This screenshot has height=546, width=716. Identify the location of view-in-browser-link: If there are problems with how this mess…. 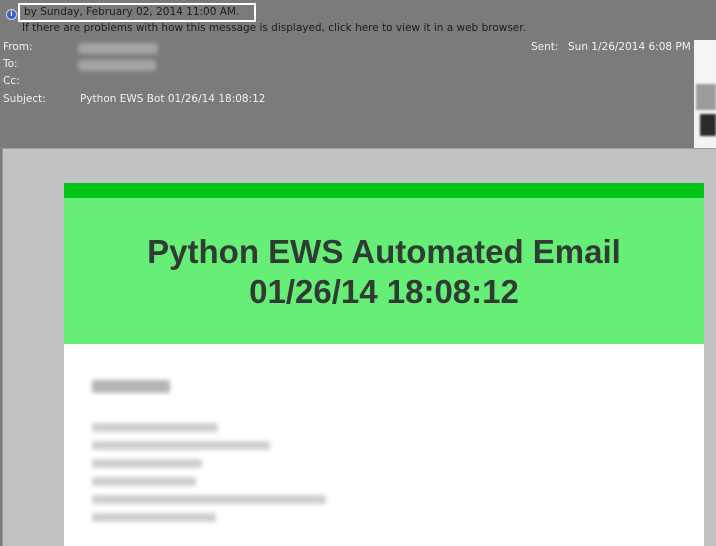
(274, 28).